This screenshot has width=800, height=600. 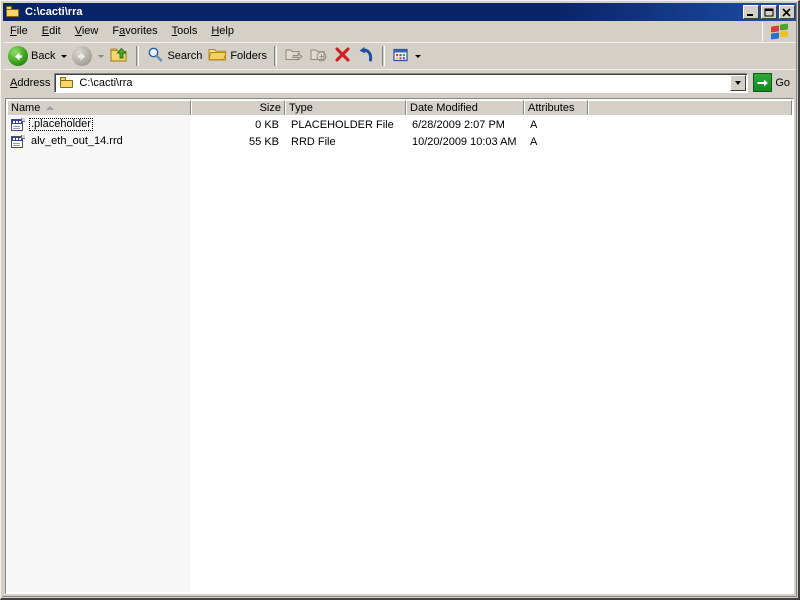 I want to click on views-grid-icon, so click(x=400, y=56).